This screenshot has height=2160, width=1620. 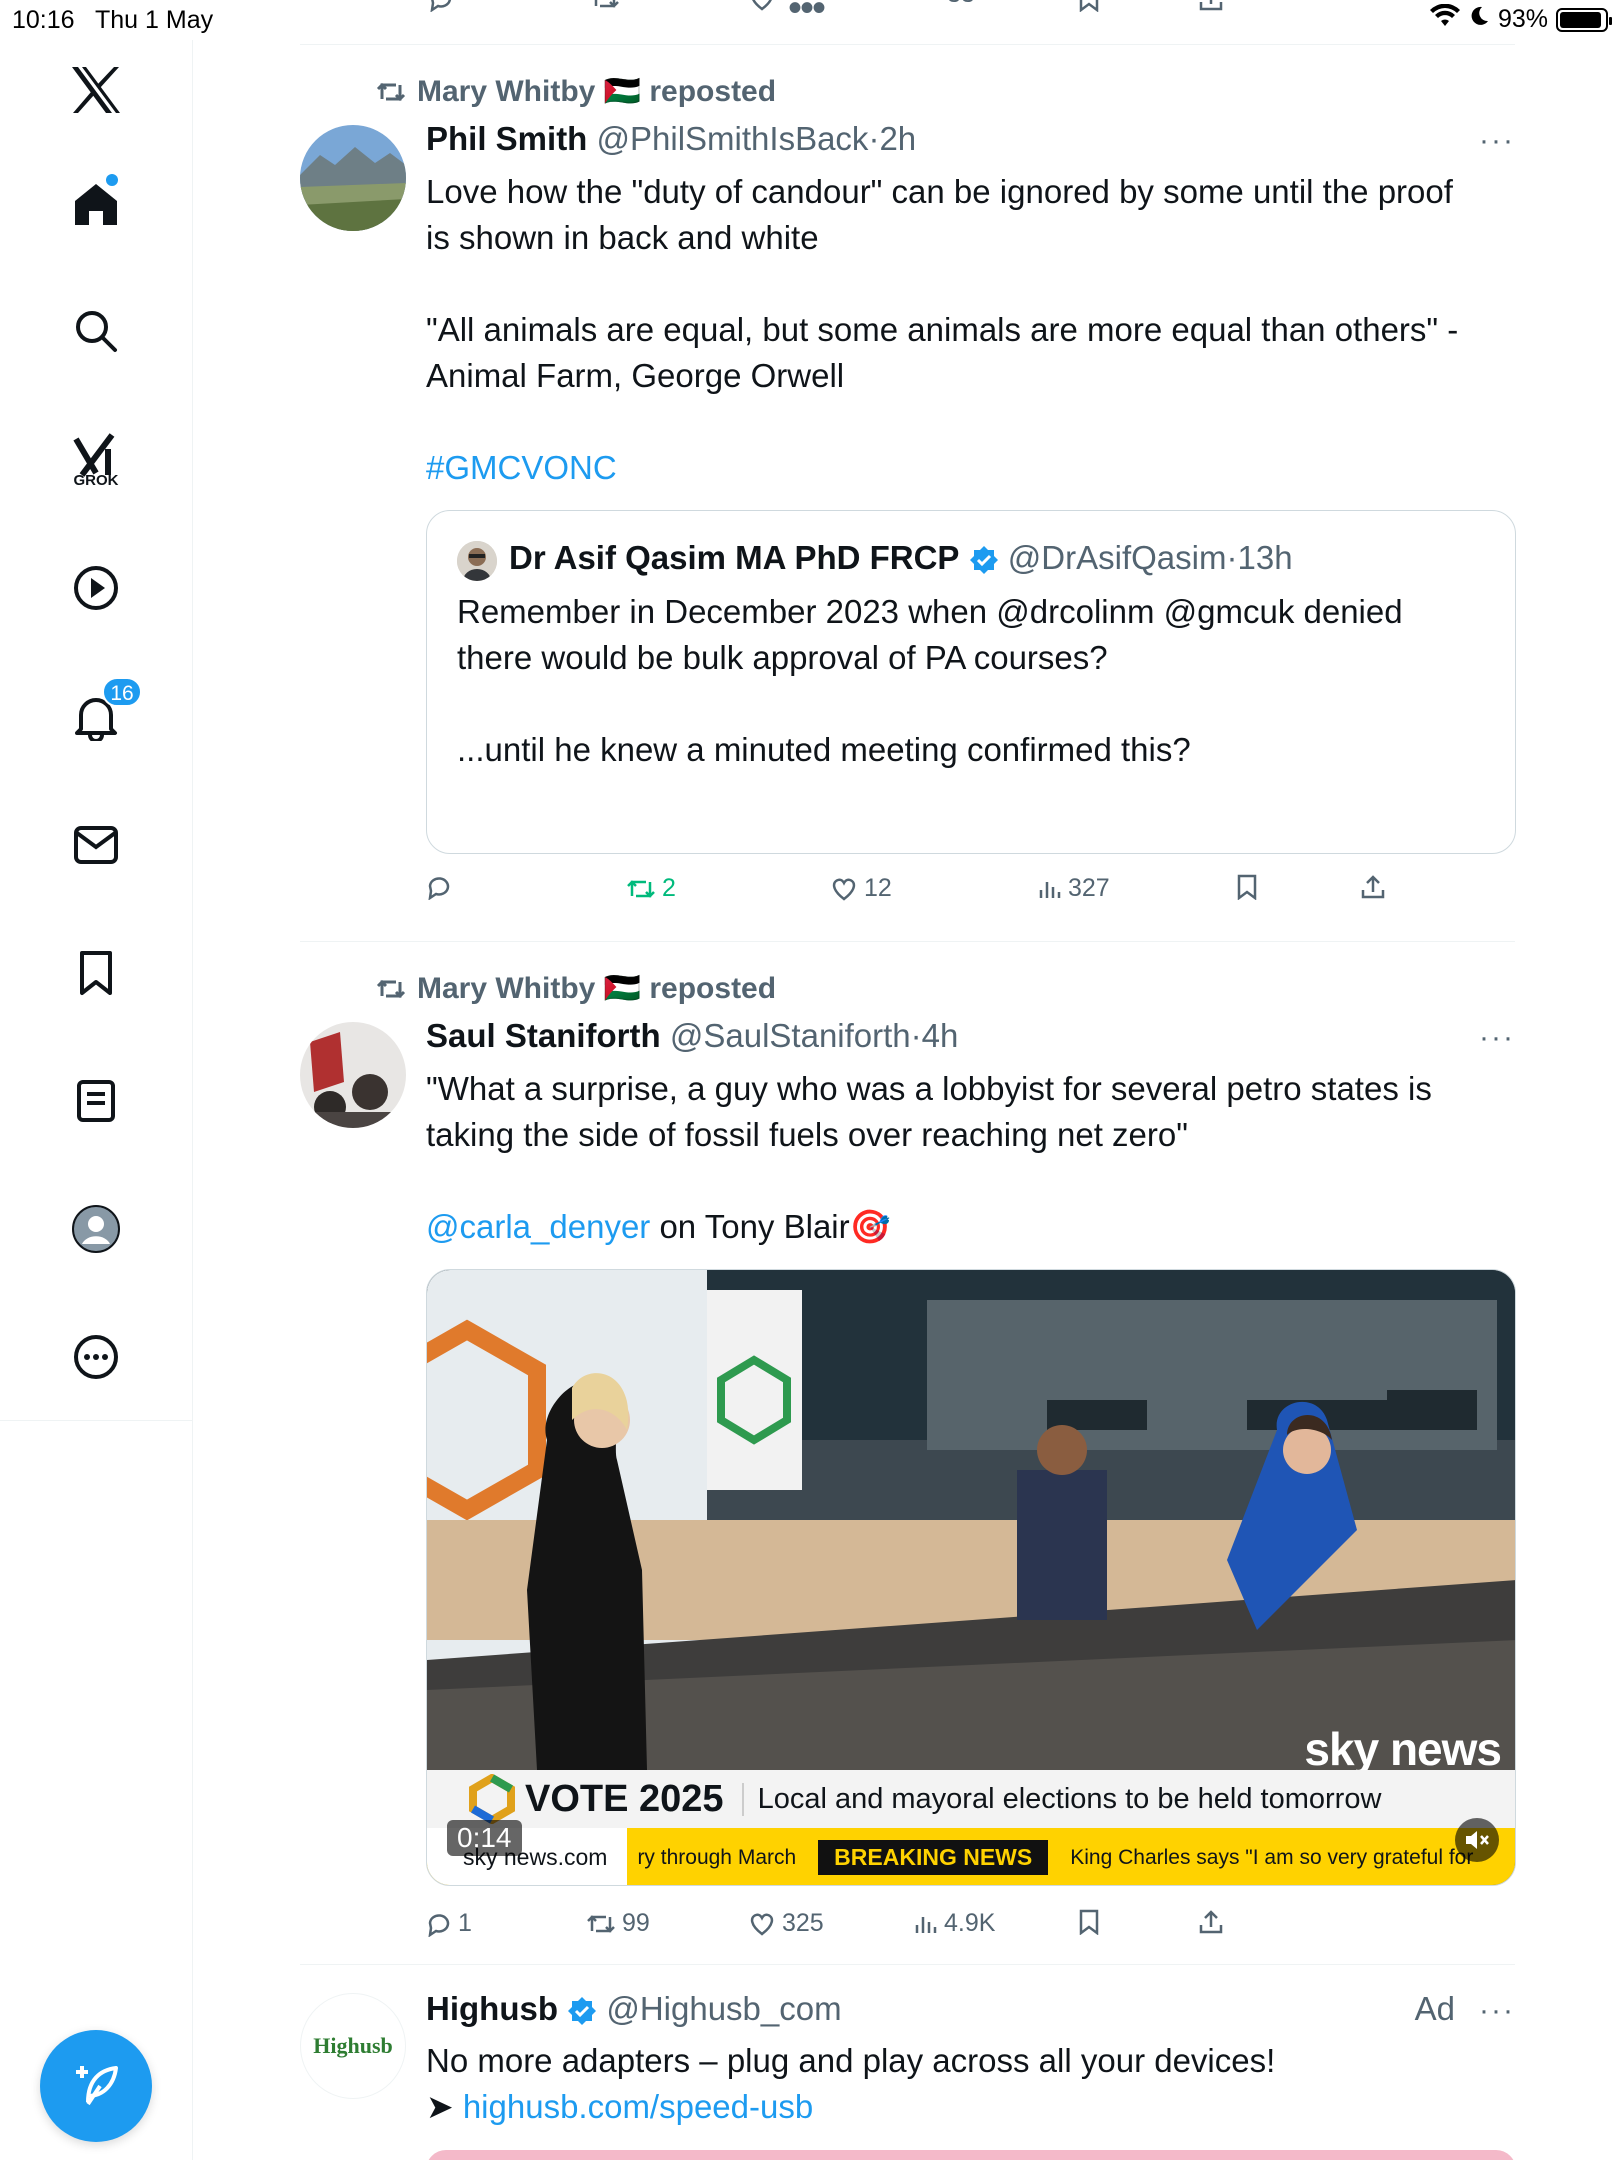 I want to click on sidebar: GROK 16, so click(x=96, y=1100).